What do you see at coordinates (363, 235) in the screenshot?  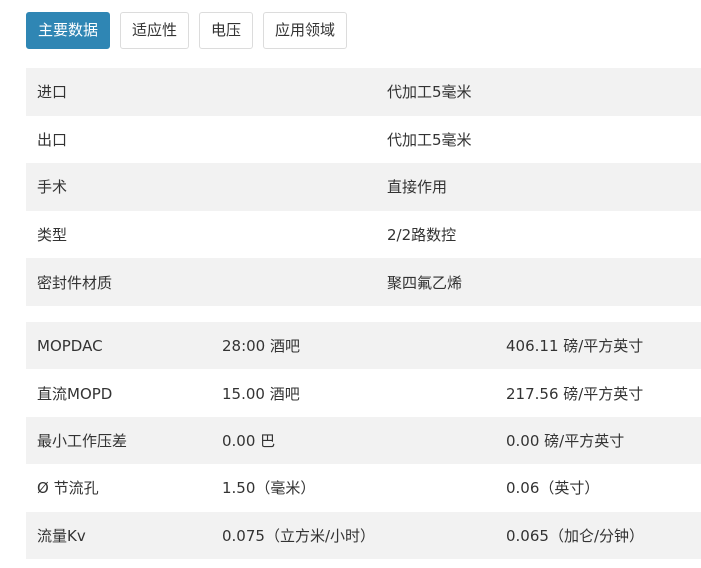 I see `table-row: 类型 2/2路数控` at bounding box center [363, 235].